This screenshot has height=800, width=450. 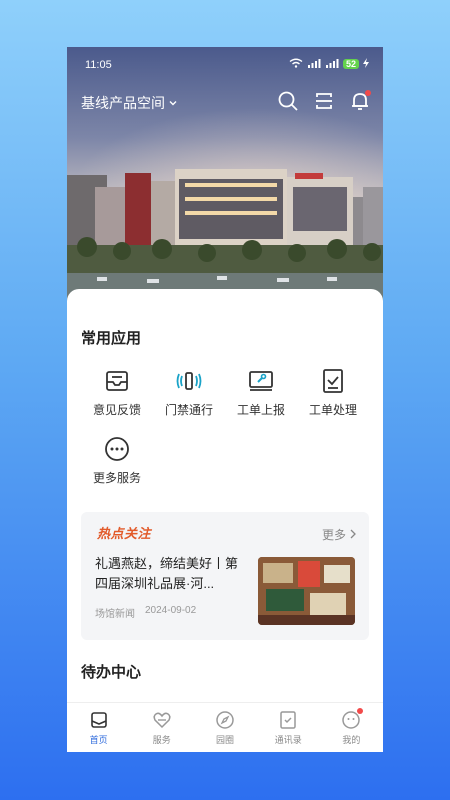 What do you see at coordinates (350, 64) in the screenshot?
I see `battery-indicator: 52` at bounding box center [350, 64].